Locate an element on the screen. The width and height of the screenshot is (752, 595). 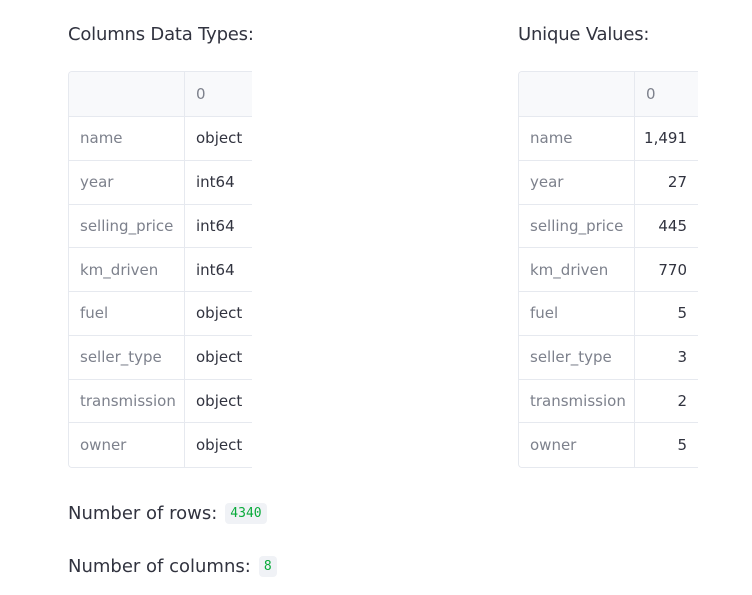
row-count-value: 4340 is located at coordinates (246, 513).